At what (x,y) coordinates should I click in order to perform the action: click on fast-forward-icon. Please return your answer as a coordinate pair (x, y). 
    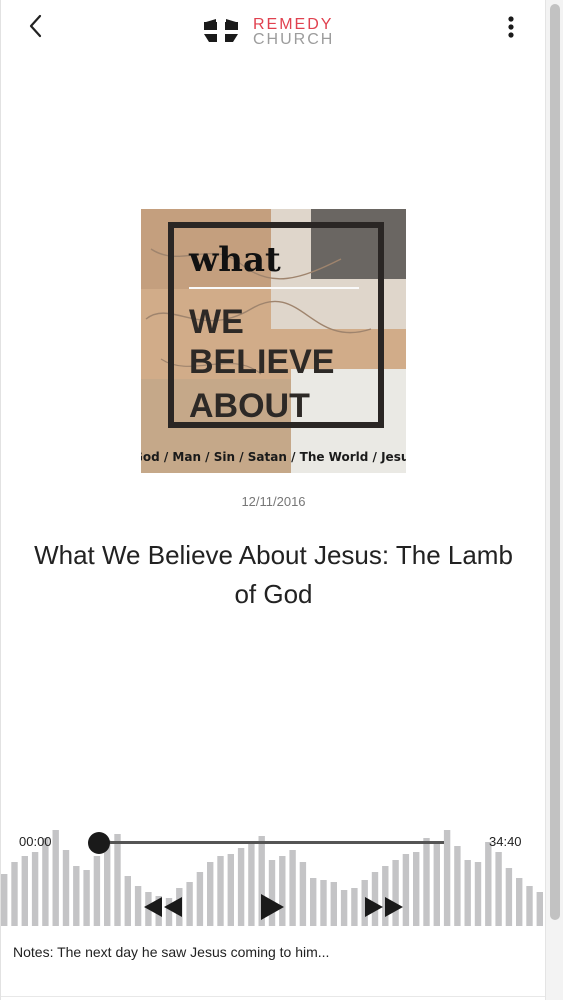
    Looking at the image, I should click on (384, 907).